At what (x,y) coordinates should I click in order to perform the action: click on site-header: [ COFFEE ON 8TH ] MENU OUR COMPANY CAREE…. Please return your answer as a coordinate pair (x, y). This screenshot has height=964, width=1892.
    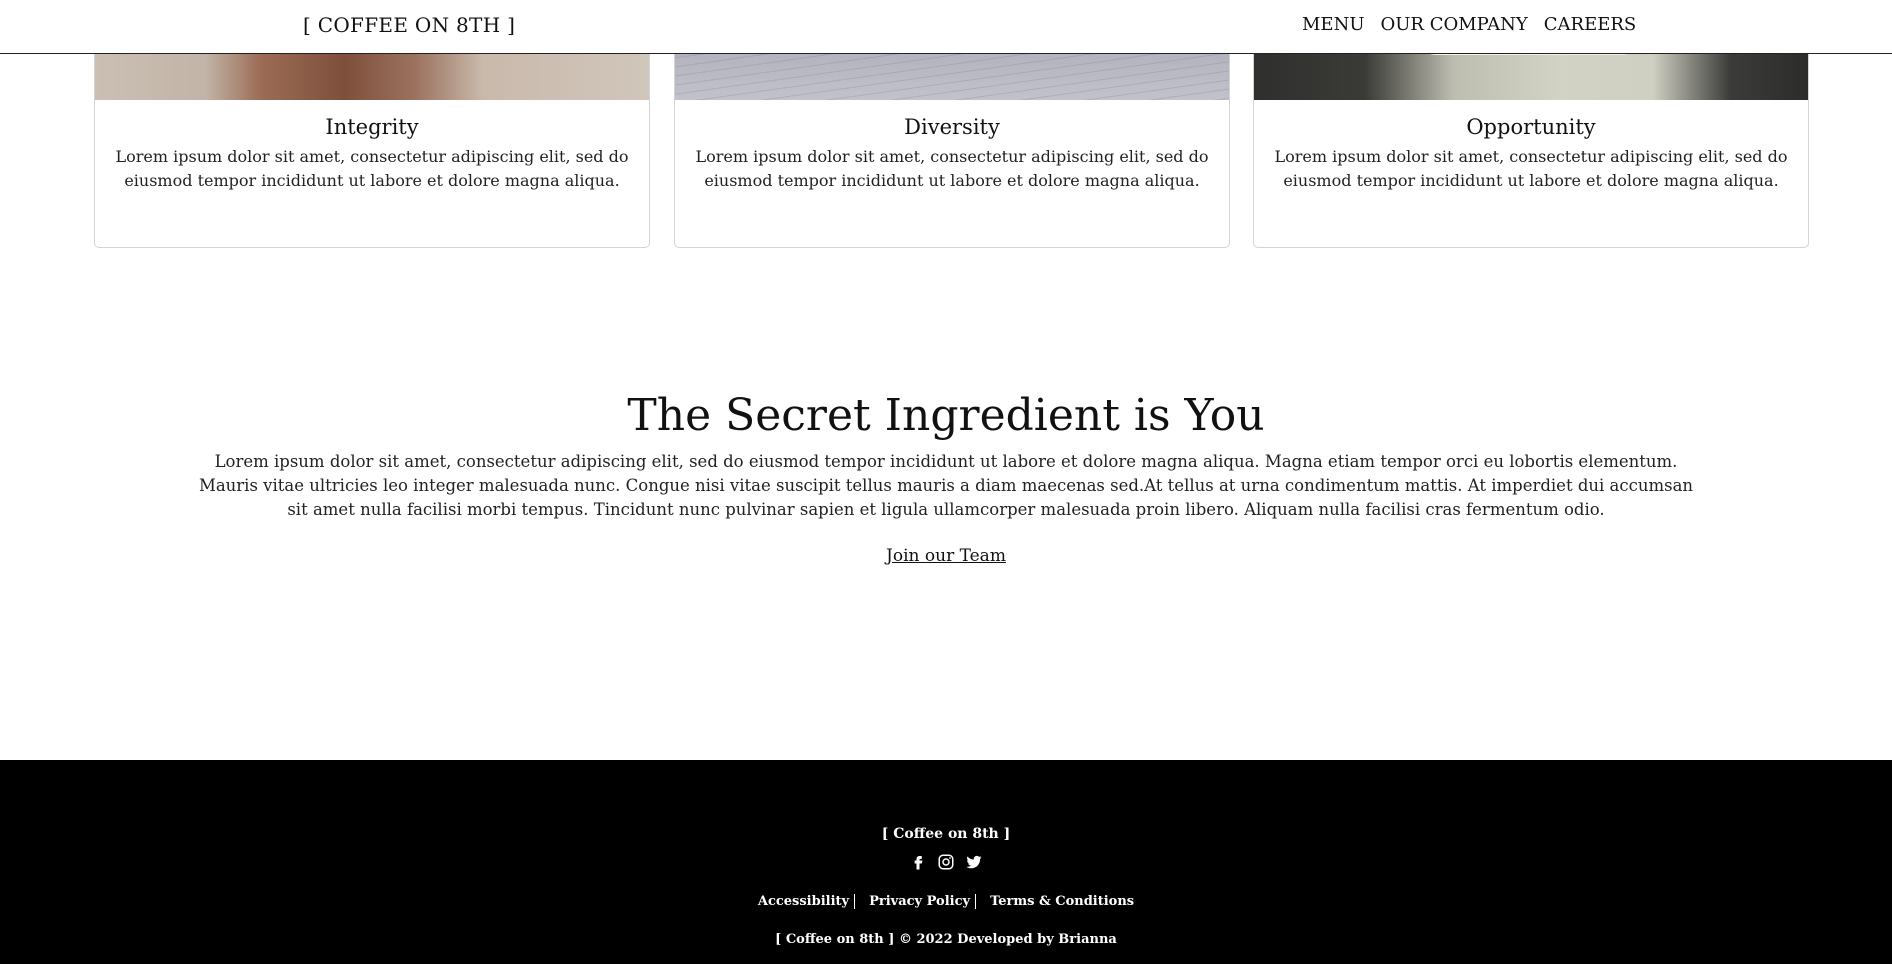
    Looking at the image, I should click on (946, 27).